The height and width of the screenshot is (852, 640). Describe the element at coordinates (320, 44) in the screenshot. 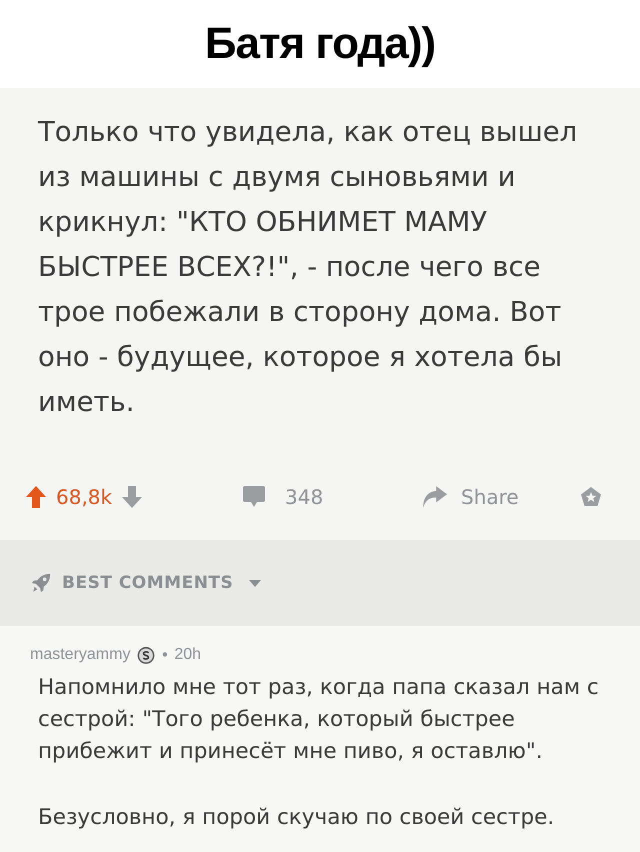

I see `page-title: Батя года))` at that location.